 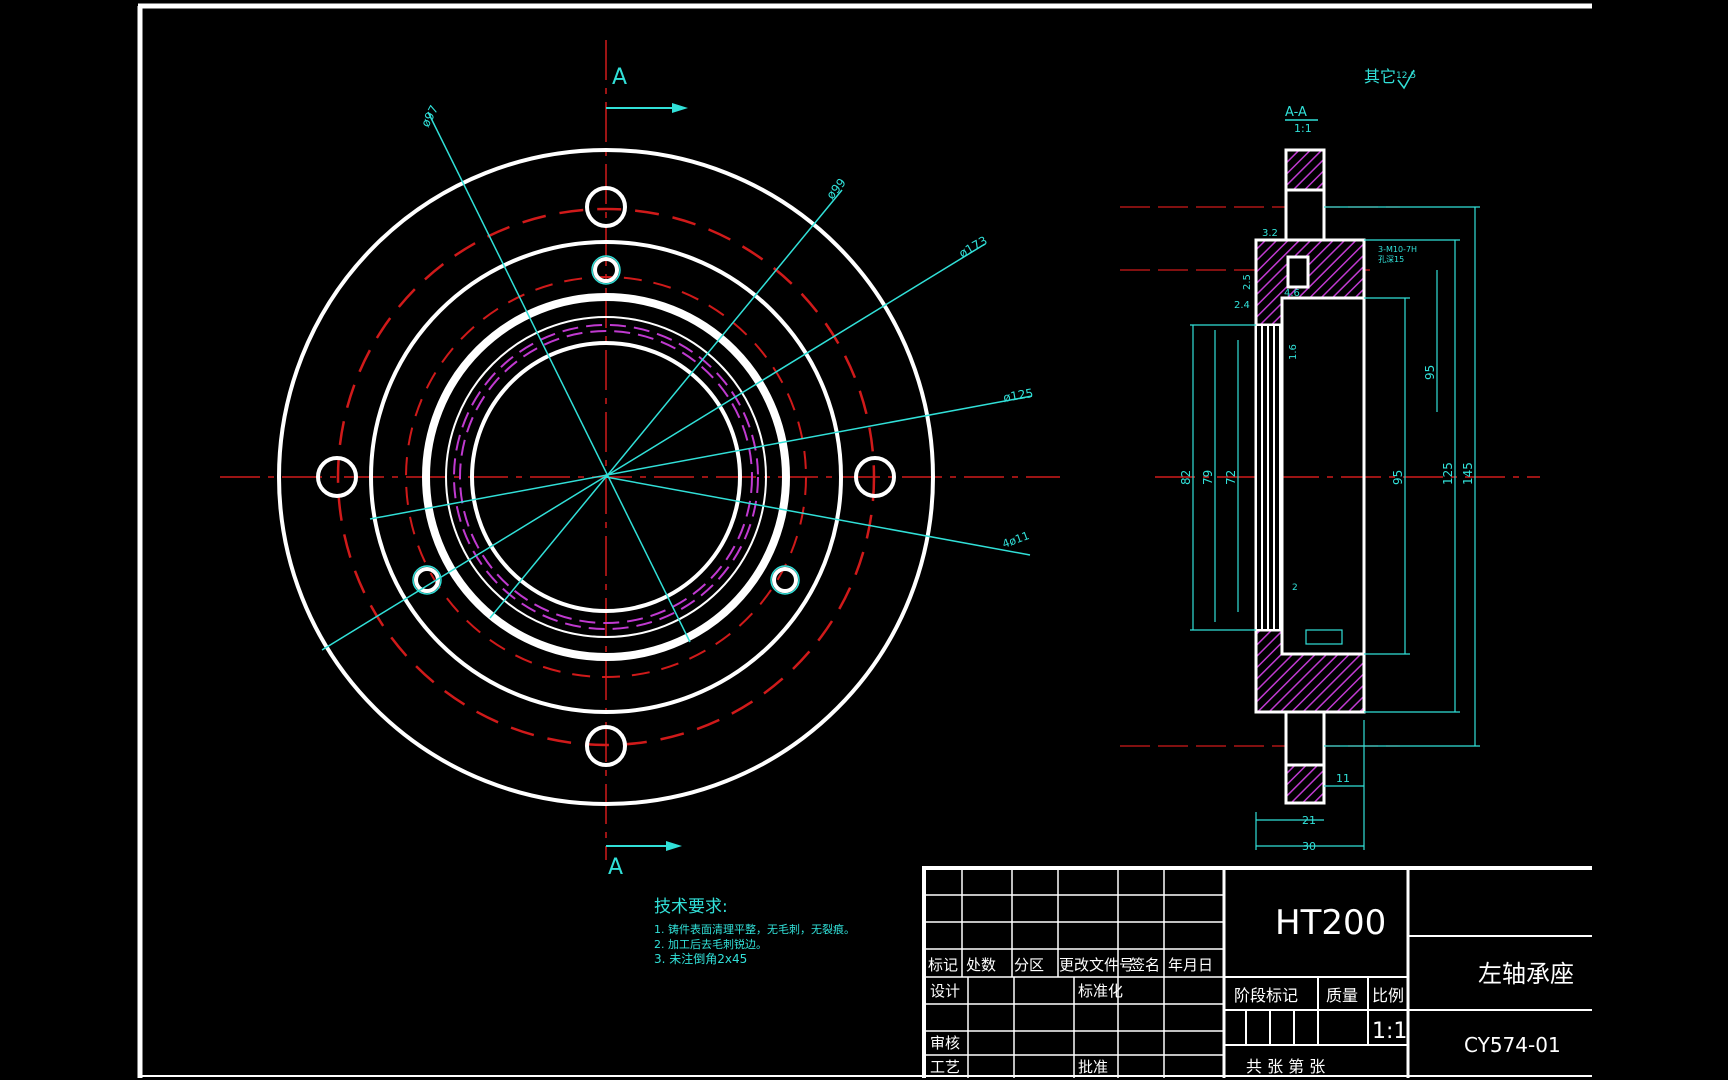 What do you see at coordinates (1468, 473) in the screenshot?
I see `dim-v145: 145` at bounding box center [1468, 473].